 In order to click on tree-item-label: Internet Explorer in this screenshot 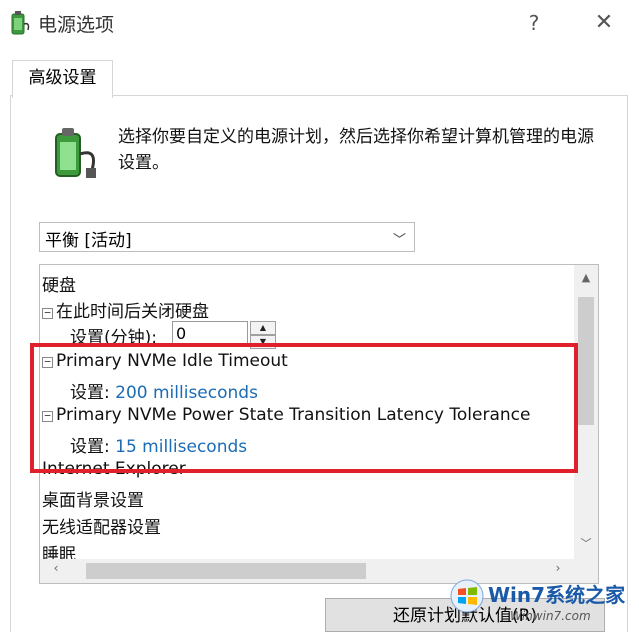, I will do `click(114, 469)`.